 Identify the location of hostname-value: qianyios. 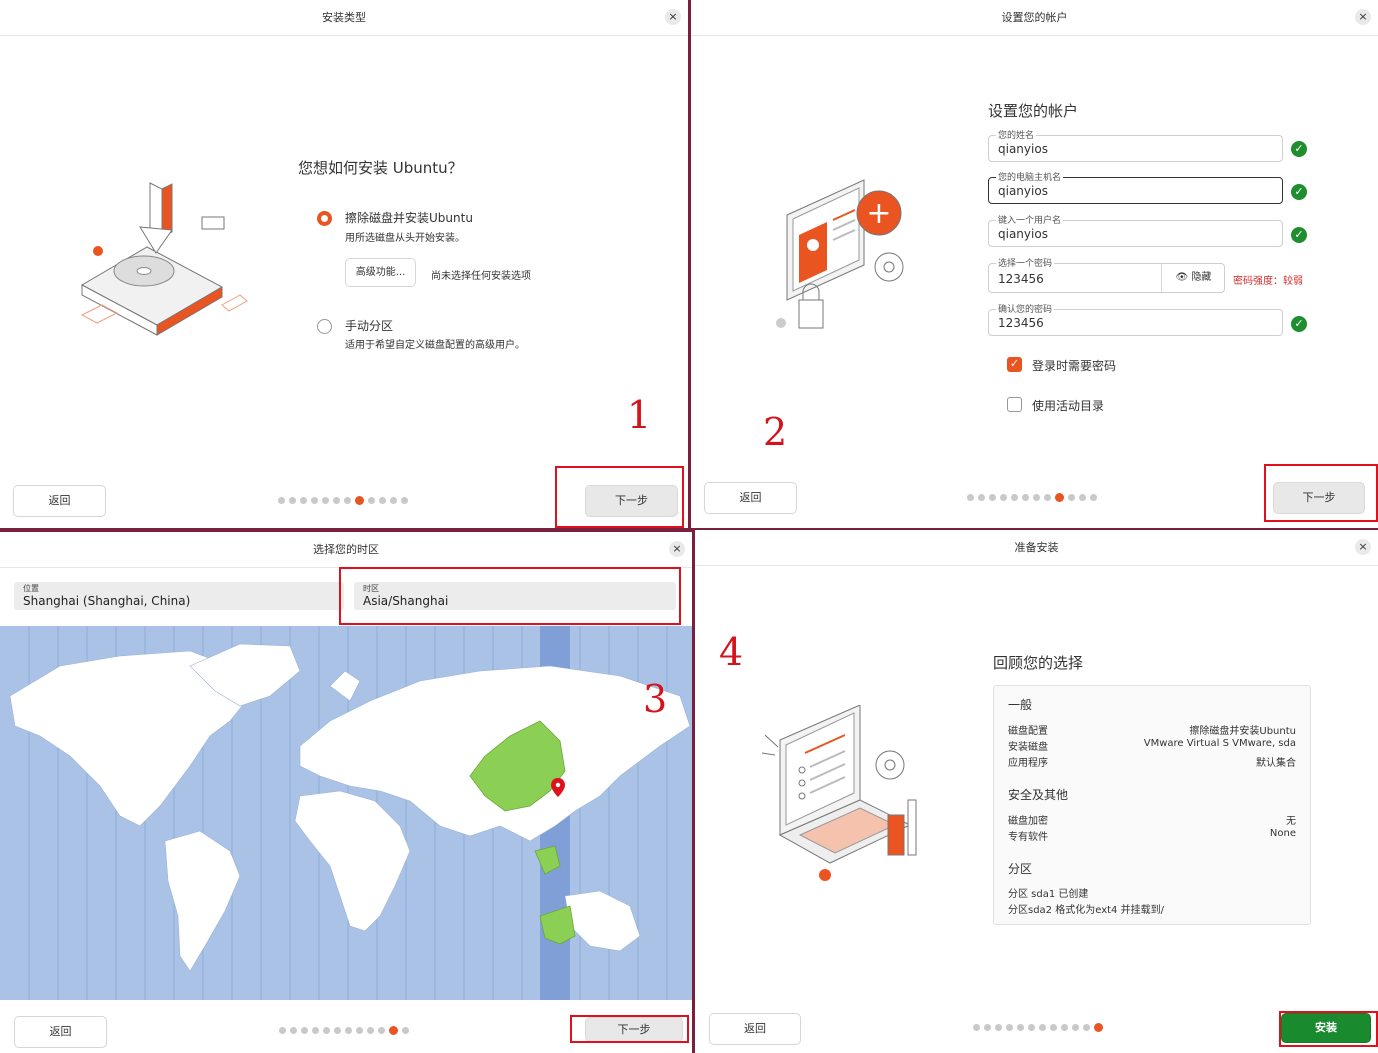
(1023, 191).